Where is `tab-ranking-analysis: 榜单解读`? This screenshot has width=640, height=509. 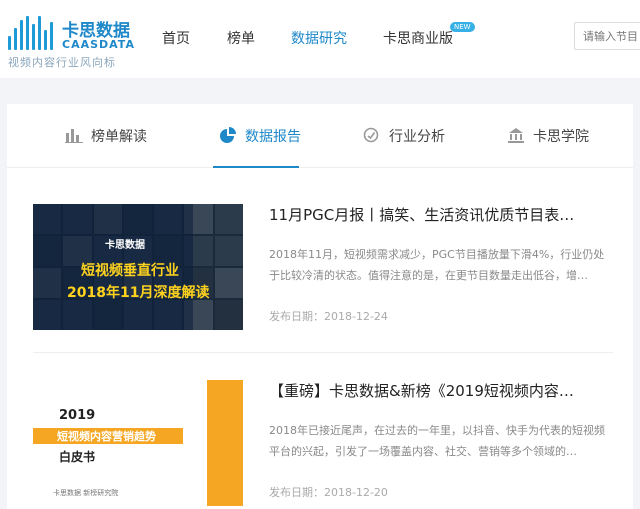 tab-ranking-analysis: 榜单解读 is located at coordinates (106, 147).